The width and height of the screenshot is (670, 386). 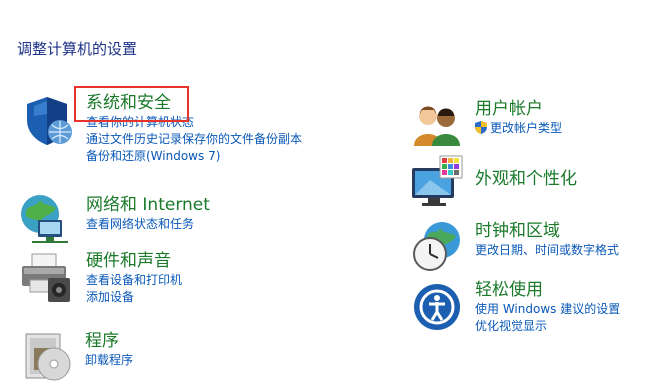 I want to click on link-change-date-time-format: 更改日期、时间或数字格式, so click(x=547, y=250).